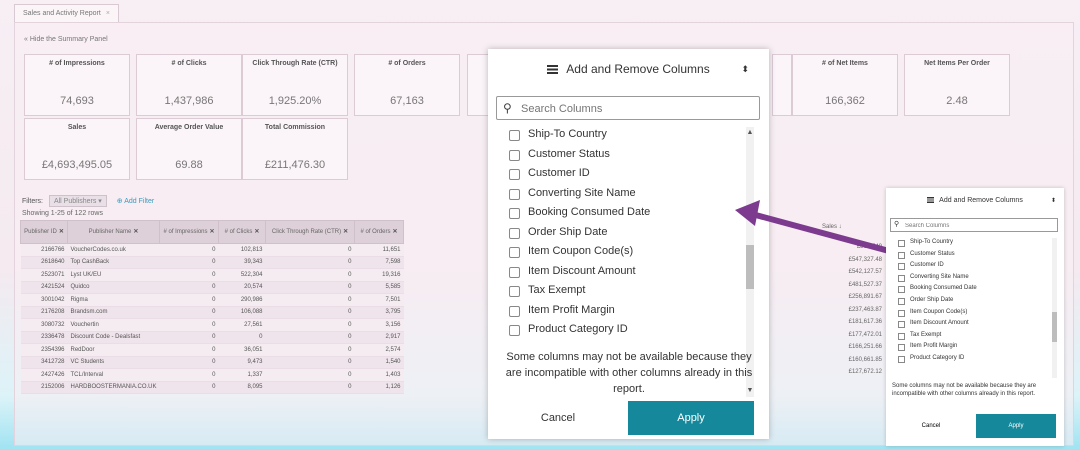 This screenshot has width=1080, height=450. I want to click on column-option: Booking Consumed Date, so click(972, 289).